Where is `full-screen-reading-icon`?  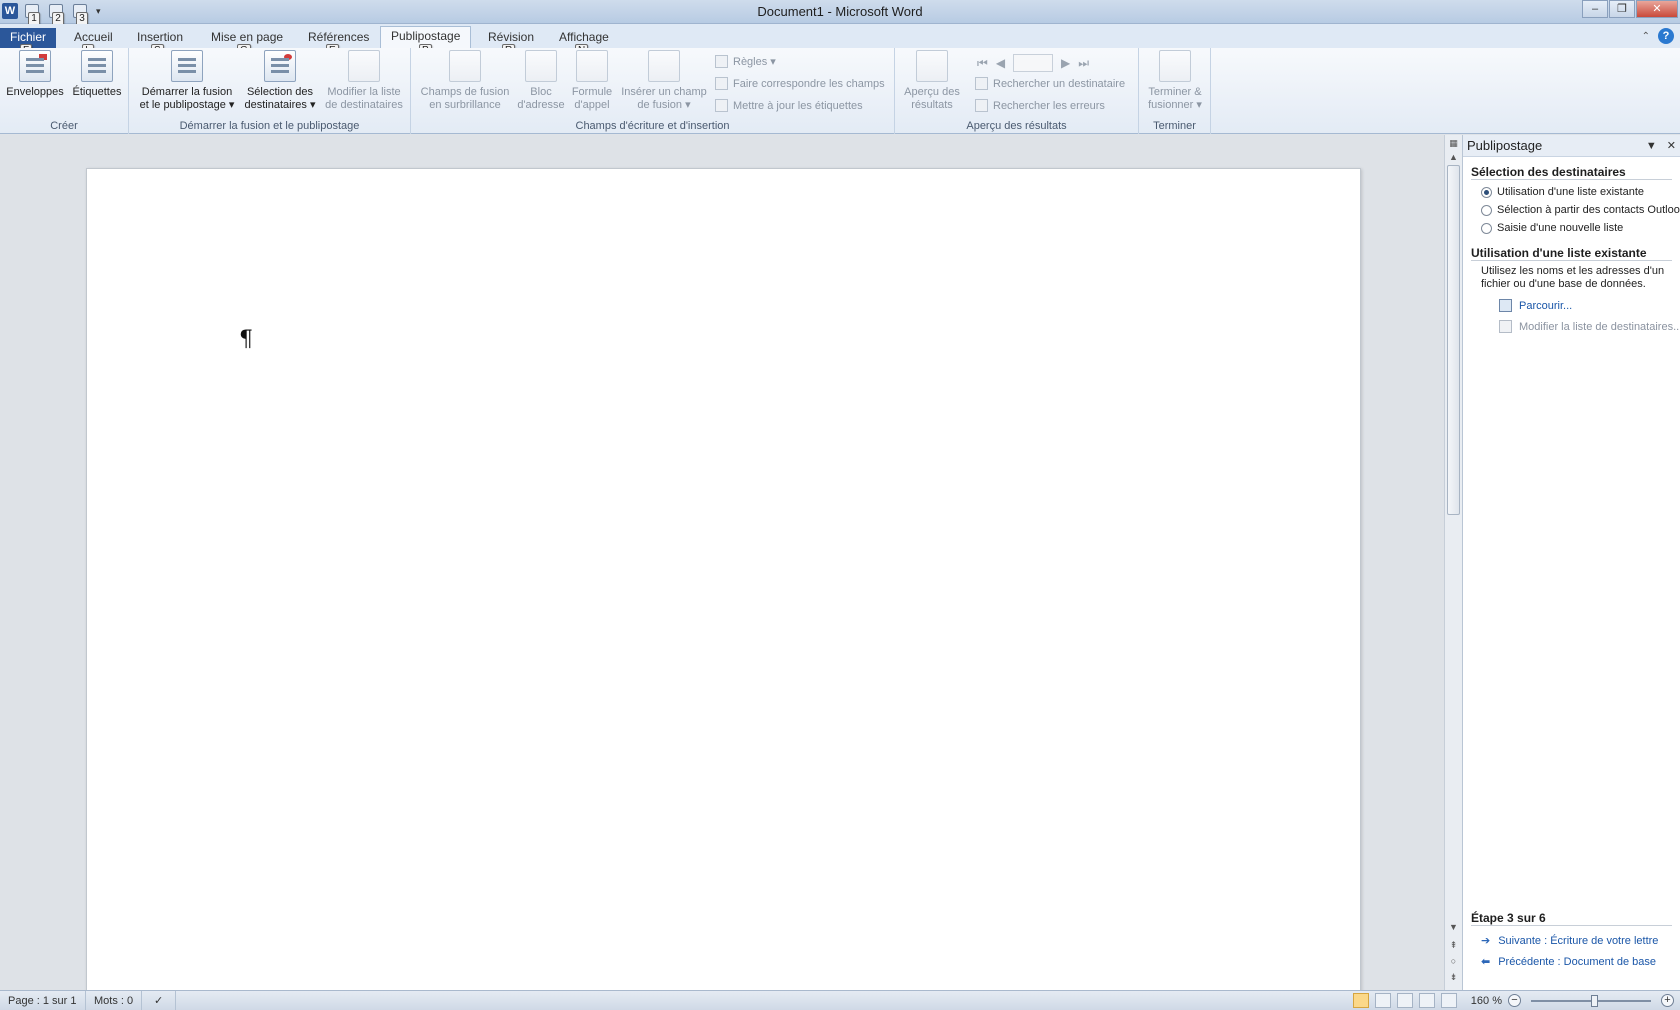
full-screen-reading-icon is located at coordinates (1382, 1000).